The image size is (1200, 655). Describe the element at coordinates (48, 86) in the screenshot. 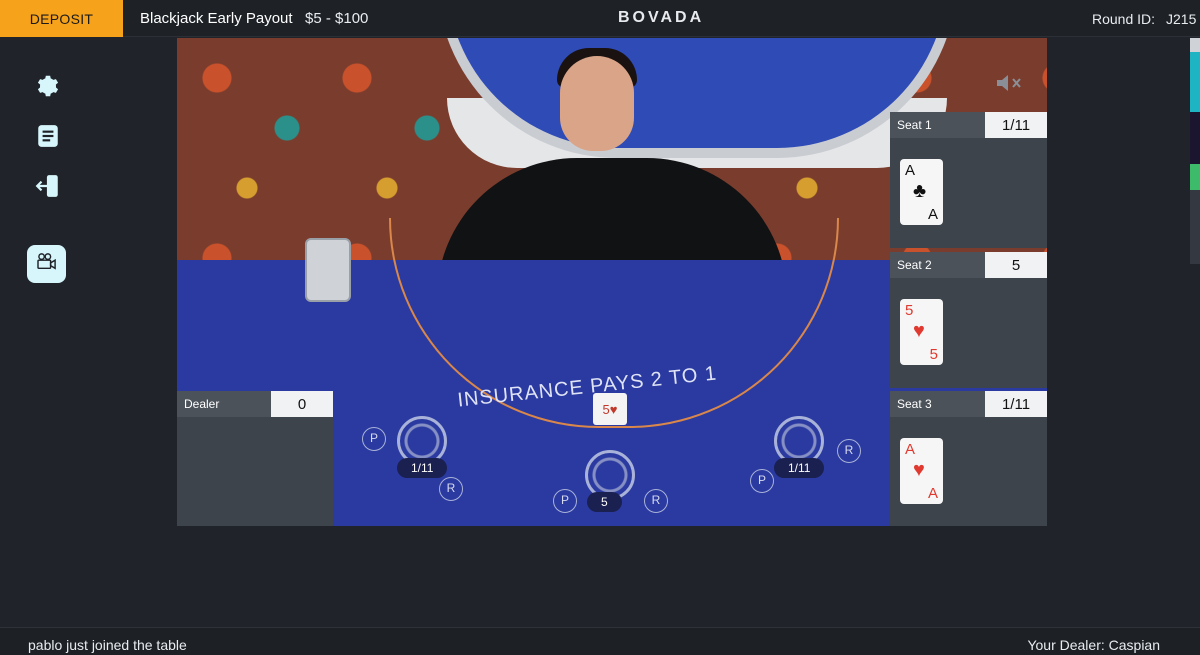

I see `gear-icon` at that location.